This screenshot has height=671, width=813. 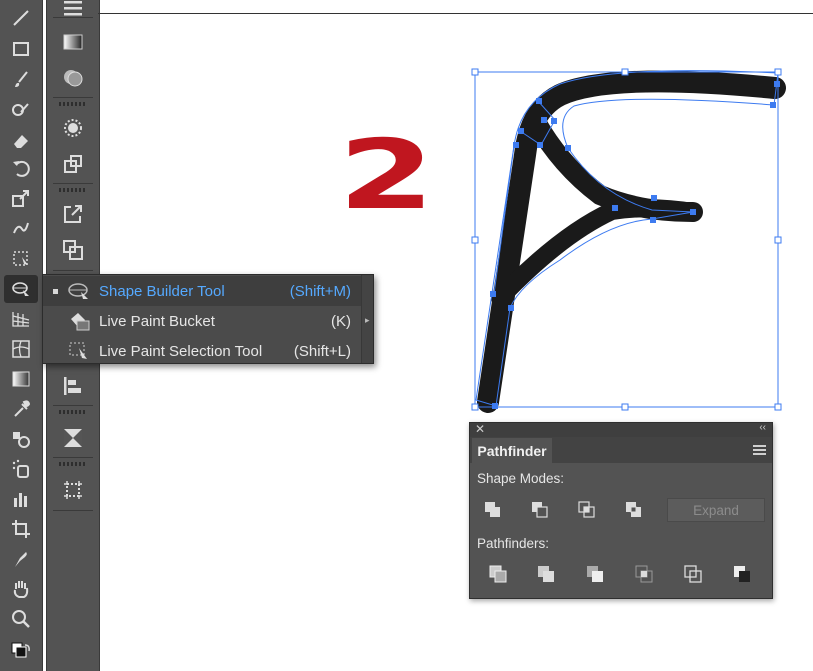 What do you see at coordinates (521, 478) in the screenshot?
I see `shape-modes-label: Shape Modes:` at bounding box center [521, 478].